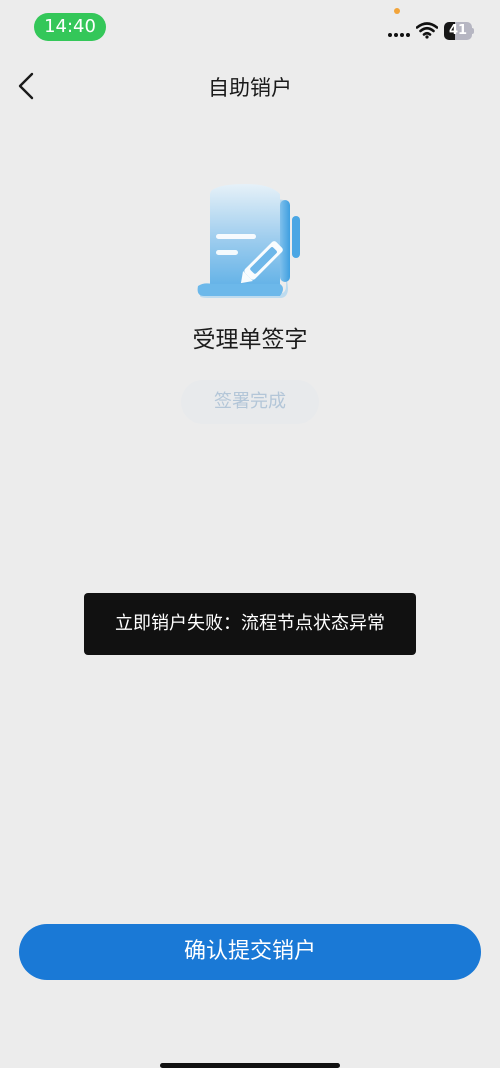 This screenshot has height=1068, width=500. What do you see at coordinates (397, 11) in the screenshot?
I see `privacy-indicator-dot` at bounding box center [397, 11].